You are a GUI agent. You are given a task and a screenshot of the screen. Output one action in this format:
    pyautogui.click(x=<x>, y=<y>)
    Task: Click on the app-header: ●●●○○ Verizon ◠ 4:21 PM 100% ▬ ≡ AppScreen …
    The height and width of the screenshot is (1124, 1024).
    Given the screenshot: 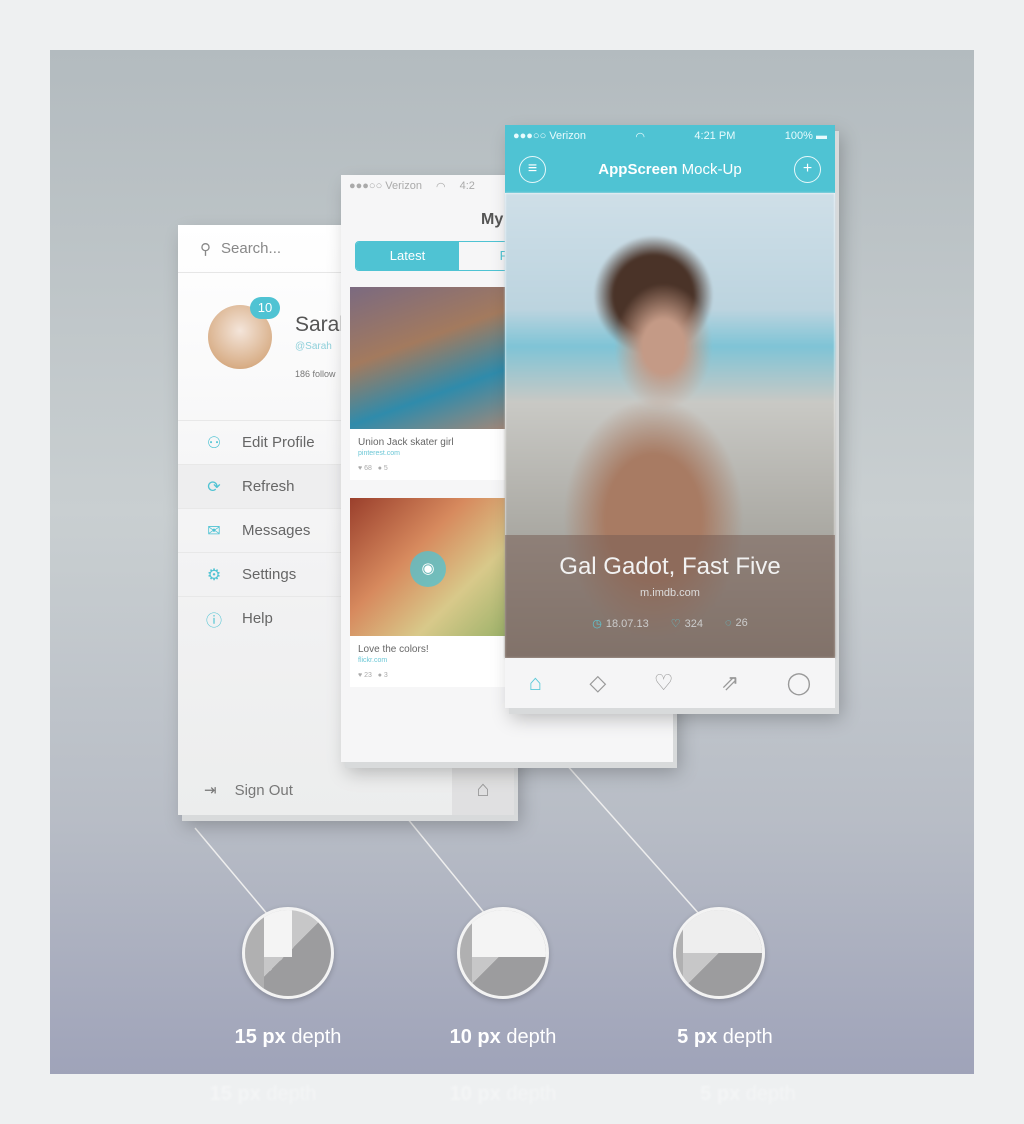 What is the action you would take?
    pyautogui.click(x=670, y=159)
    